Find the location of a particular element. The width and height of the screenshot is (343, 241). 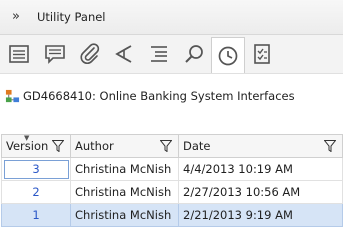

panel-title: Utility Panel is located at coordinates (71, 17).